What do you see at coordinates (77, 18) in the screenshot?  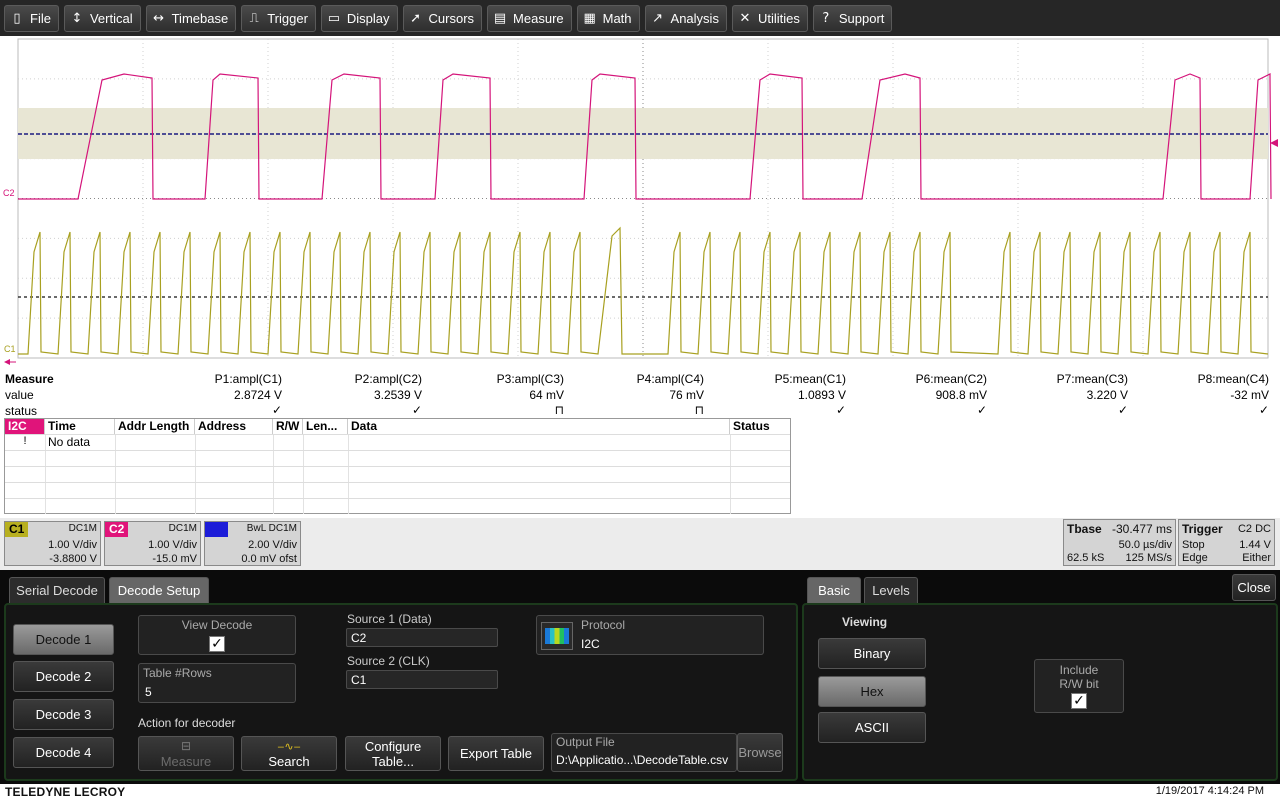 I see `vertical-arrows-icon: ↕` at bounding box center [77, 18].